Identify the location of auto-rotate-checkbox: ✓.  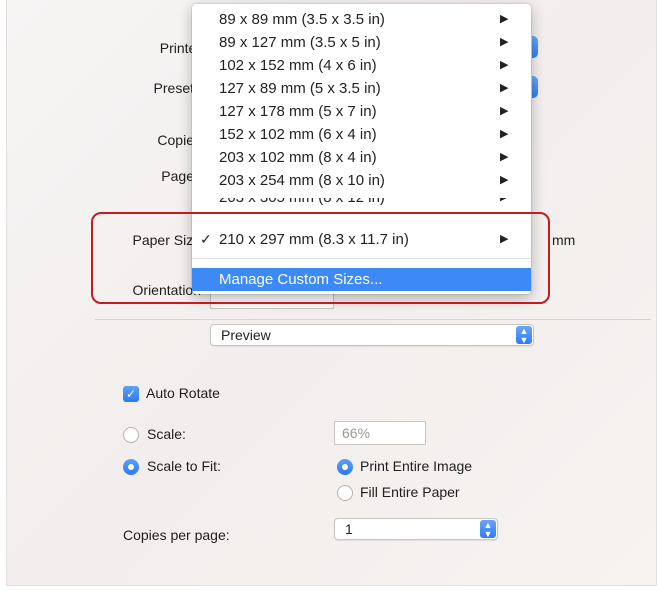
(131, 394).